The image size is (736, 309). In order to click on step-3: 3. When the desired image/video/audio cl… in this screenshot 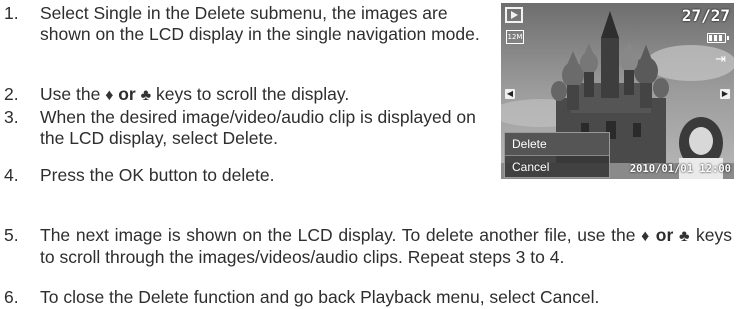, I will do `click(244, 128)`.